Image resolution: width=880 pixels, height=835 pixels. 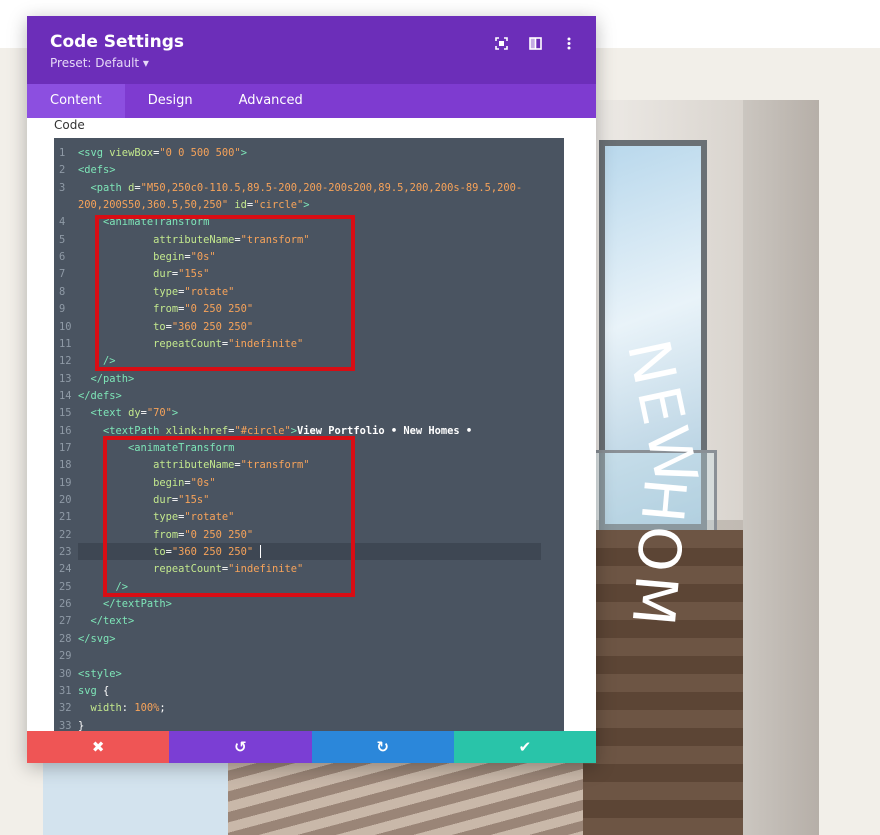 I want to click on code-text: <text dy="70">, so click(x=134, y=413).